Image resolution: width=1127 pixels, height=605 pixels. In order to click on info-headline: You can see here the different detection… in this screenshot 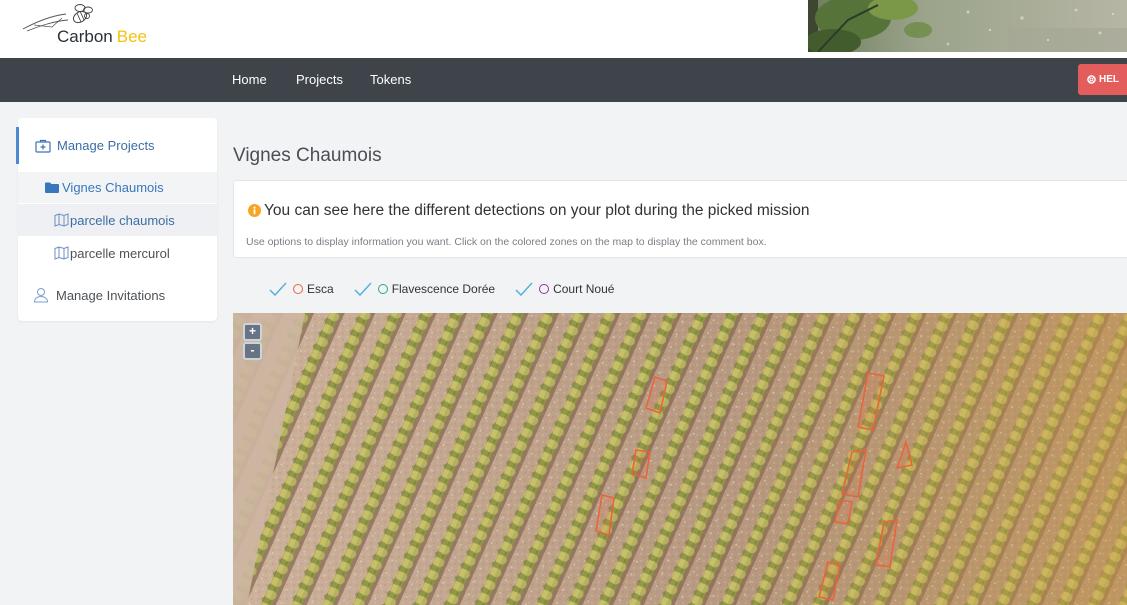, I will do `click(537, 210)`.